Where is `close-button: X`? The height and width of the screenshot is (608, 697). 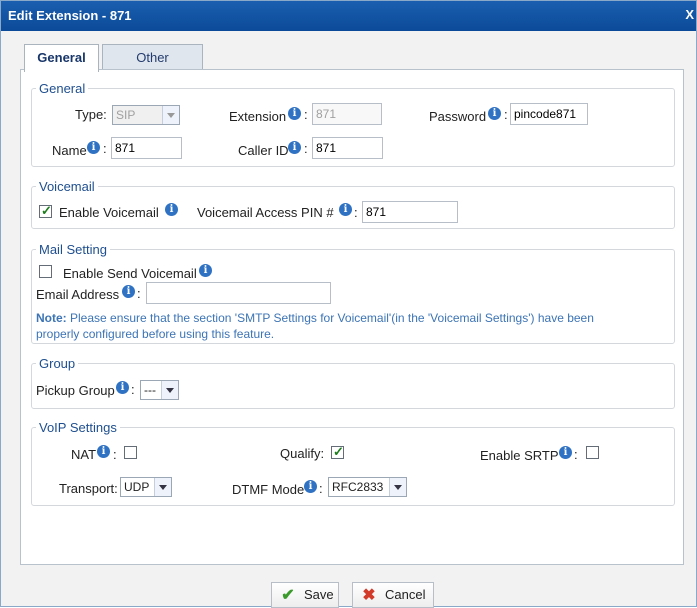
close-button: X is located at coordinates (689, 14).